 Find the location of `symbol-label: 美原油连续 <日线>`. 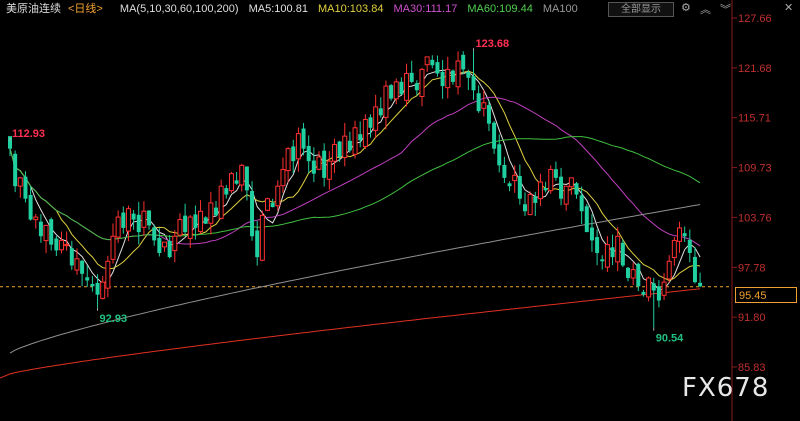

symbol-label: 美原油连续 <日线> is located at coordinates (58, 9).